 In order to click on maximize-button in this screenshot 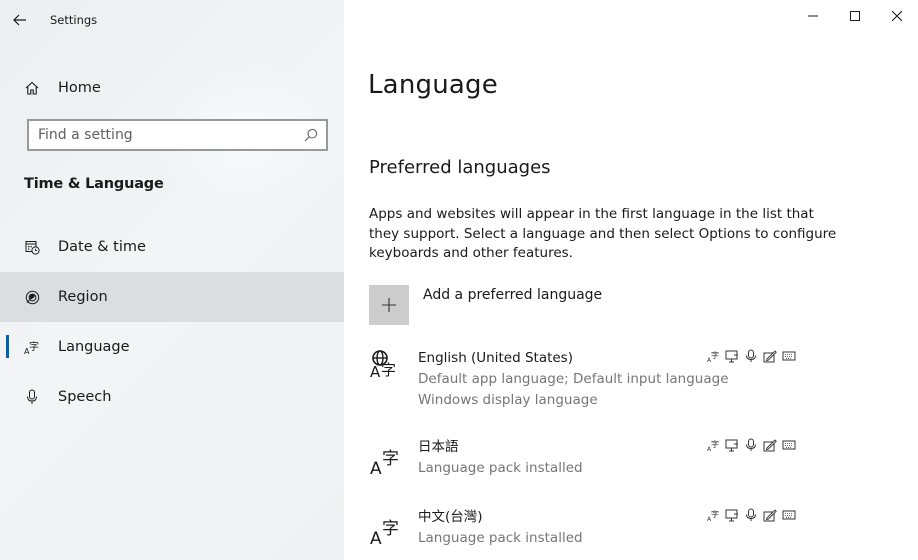, I will do `click(855, 16)`.